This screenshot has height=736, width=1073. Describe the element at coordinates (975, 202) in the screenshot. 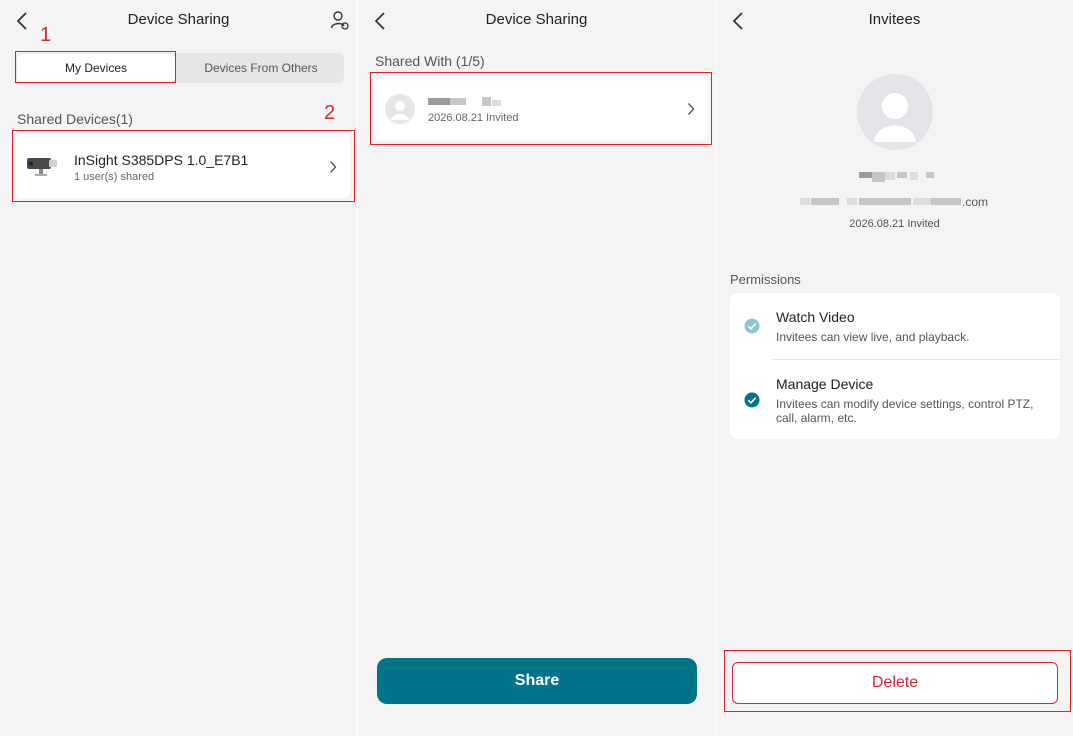

I see `email-suffix: .com` at that location.